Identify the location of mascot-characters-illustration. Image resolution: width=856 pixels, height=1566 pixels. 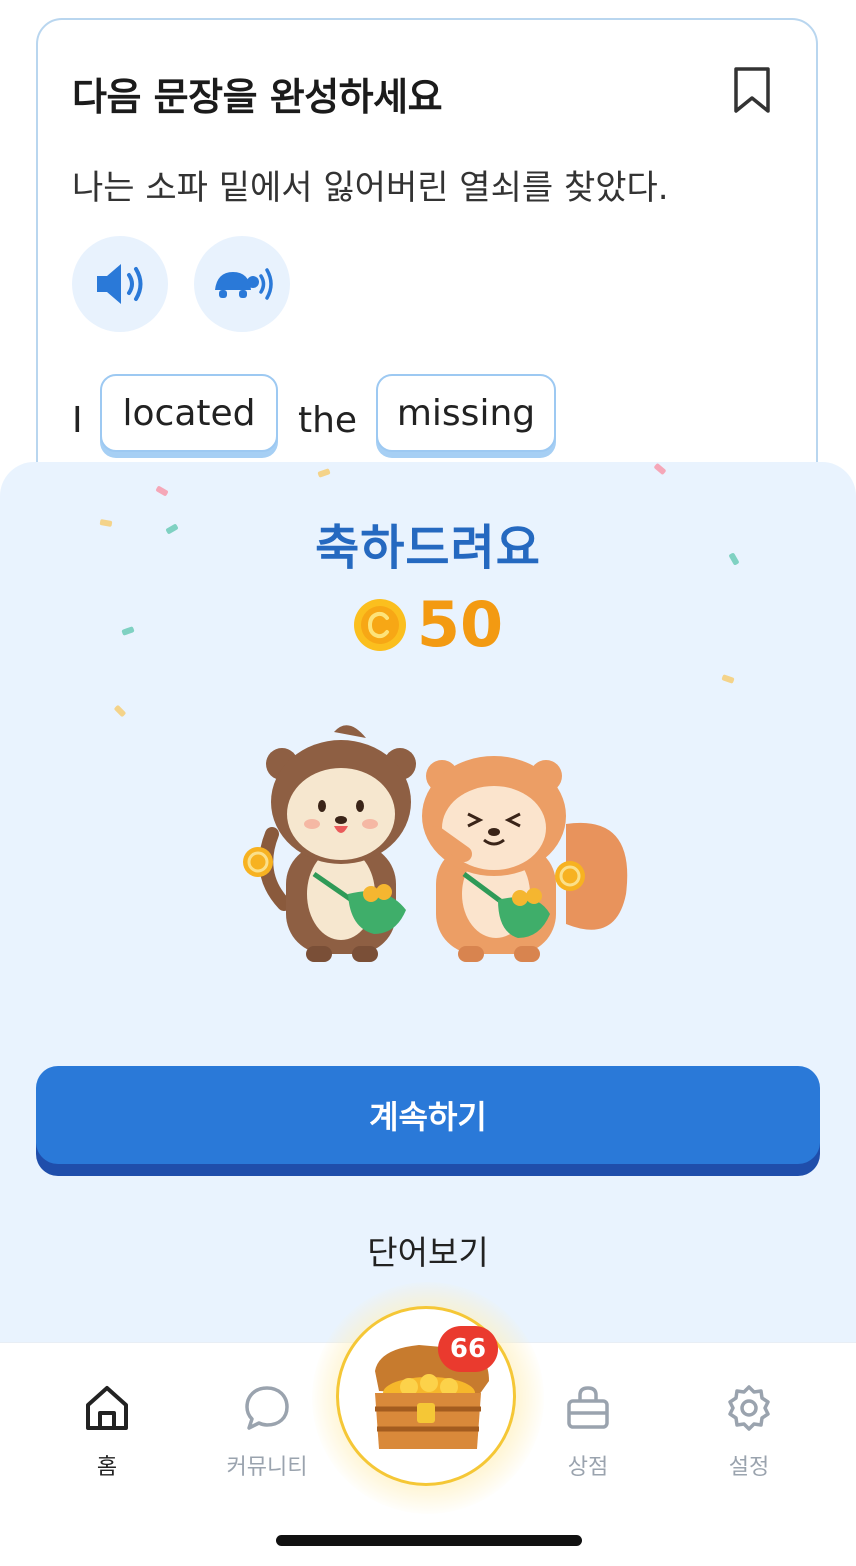
(435, 843).